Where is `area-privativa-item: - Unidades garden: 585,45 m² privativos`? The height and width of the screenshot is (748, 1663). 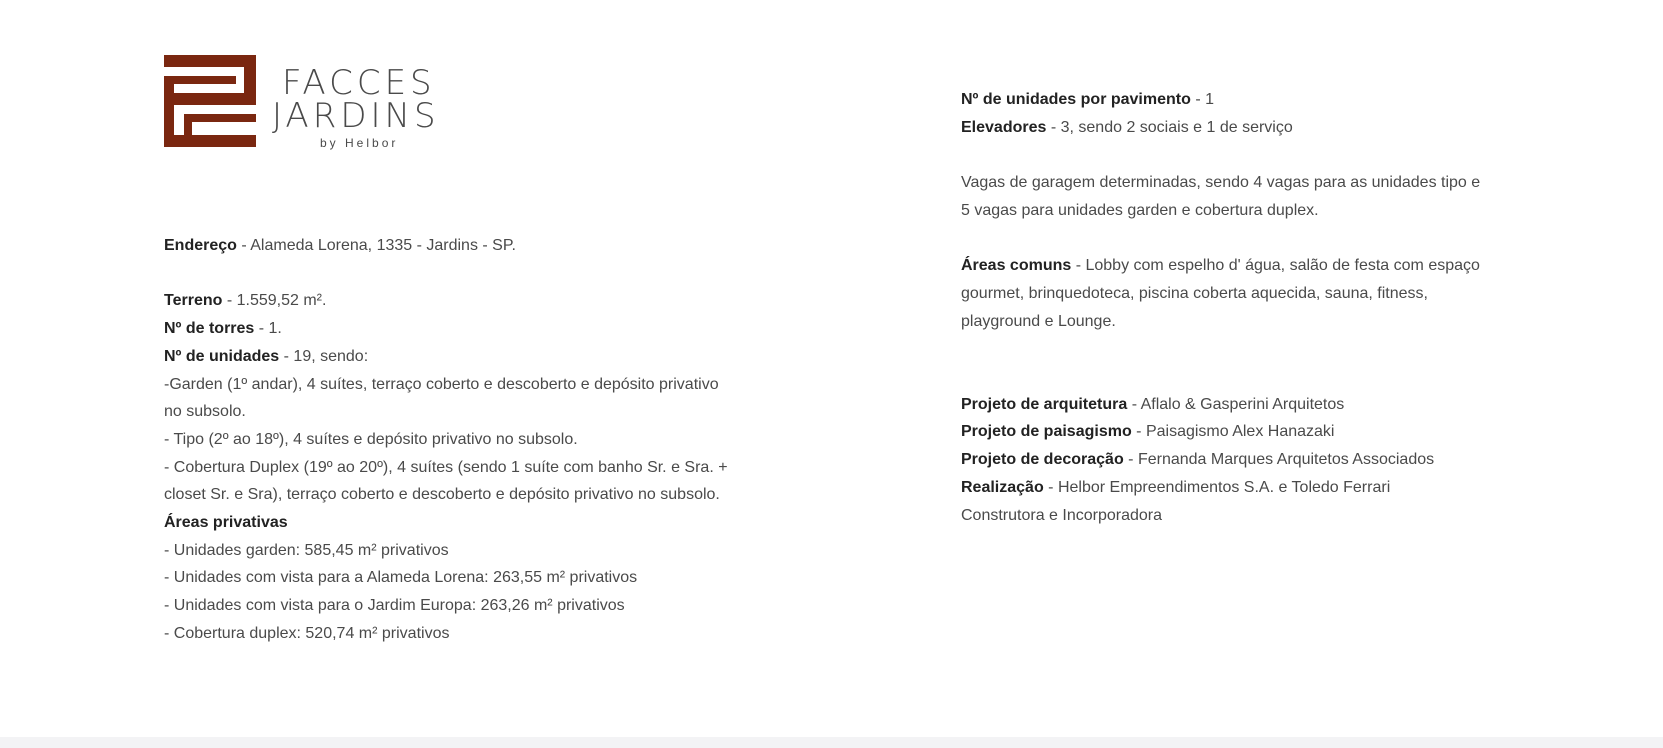
area-privativa-item: - Unidades garden: 585,45 m² privativos is located at coordinates (306, 550).